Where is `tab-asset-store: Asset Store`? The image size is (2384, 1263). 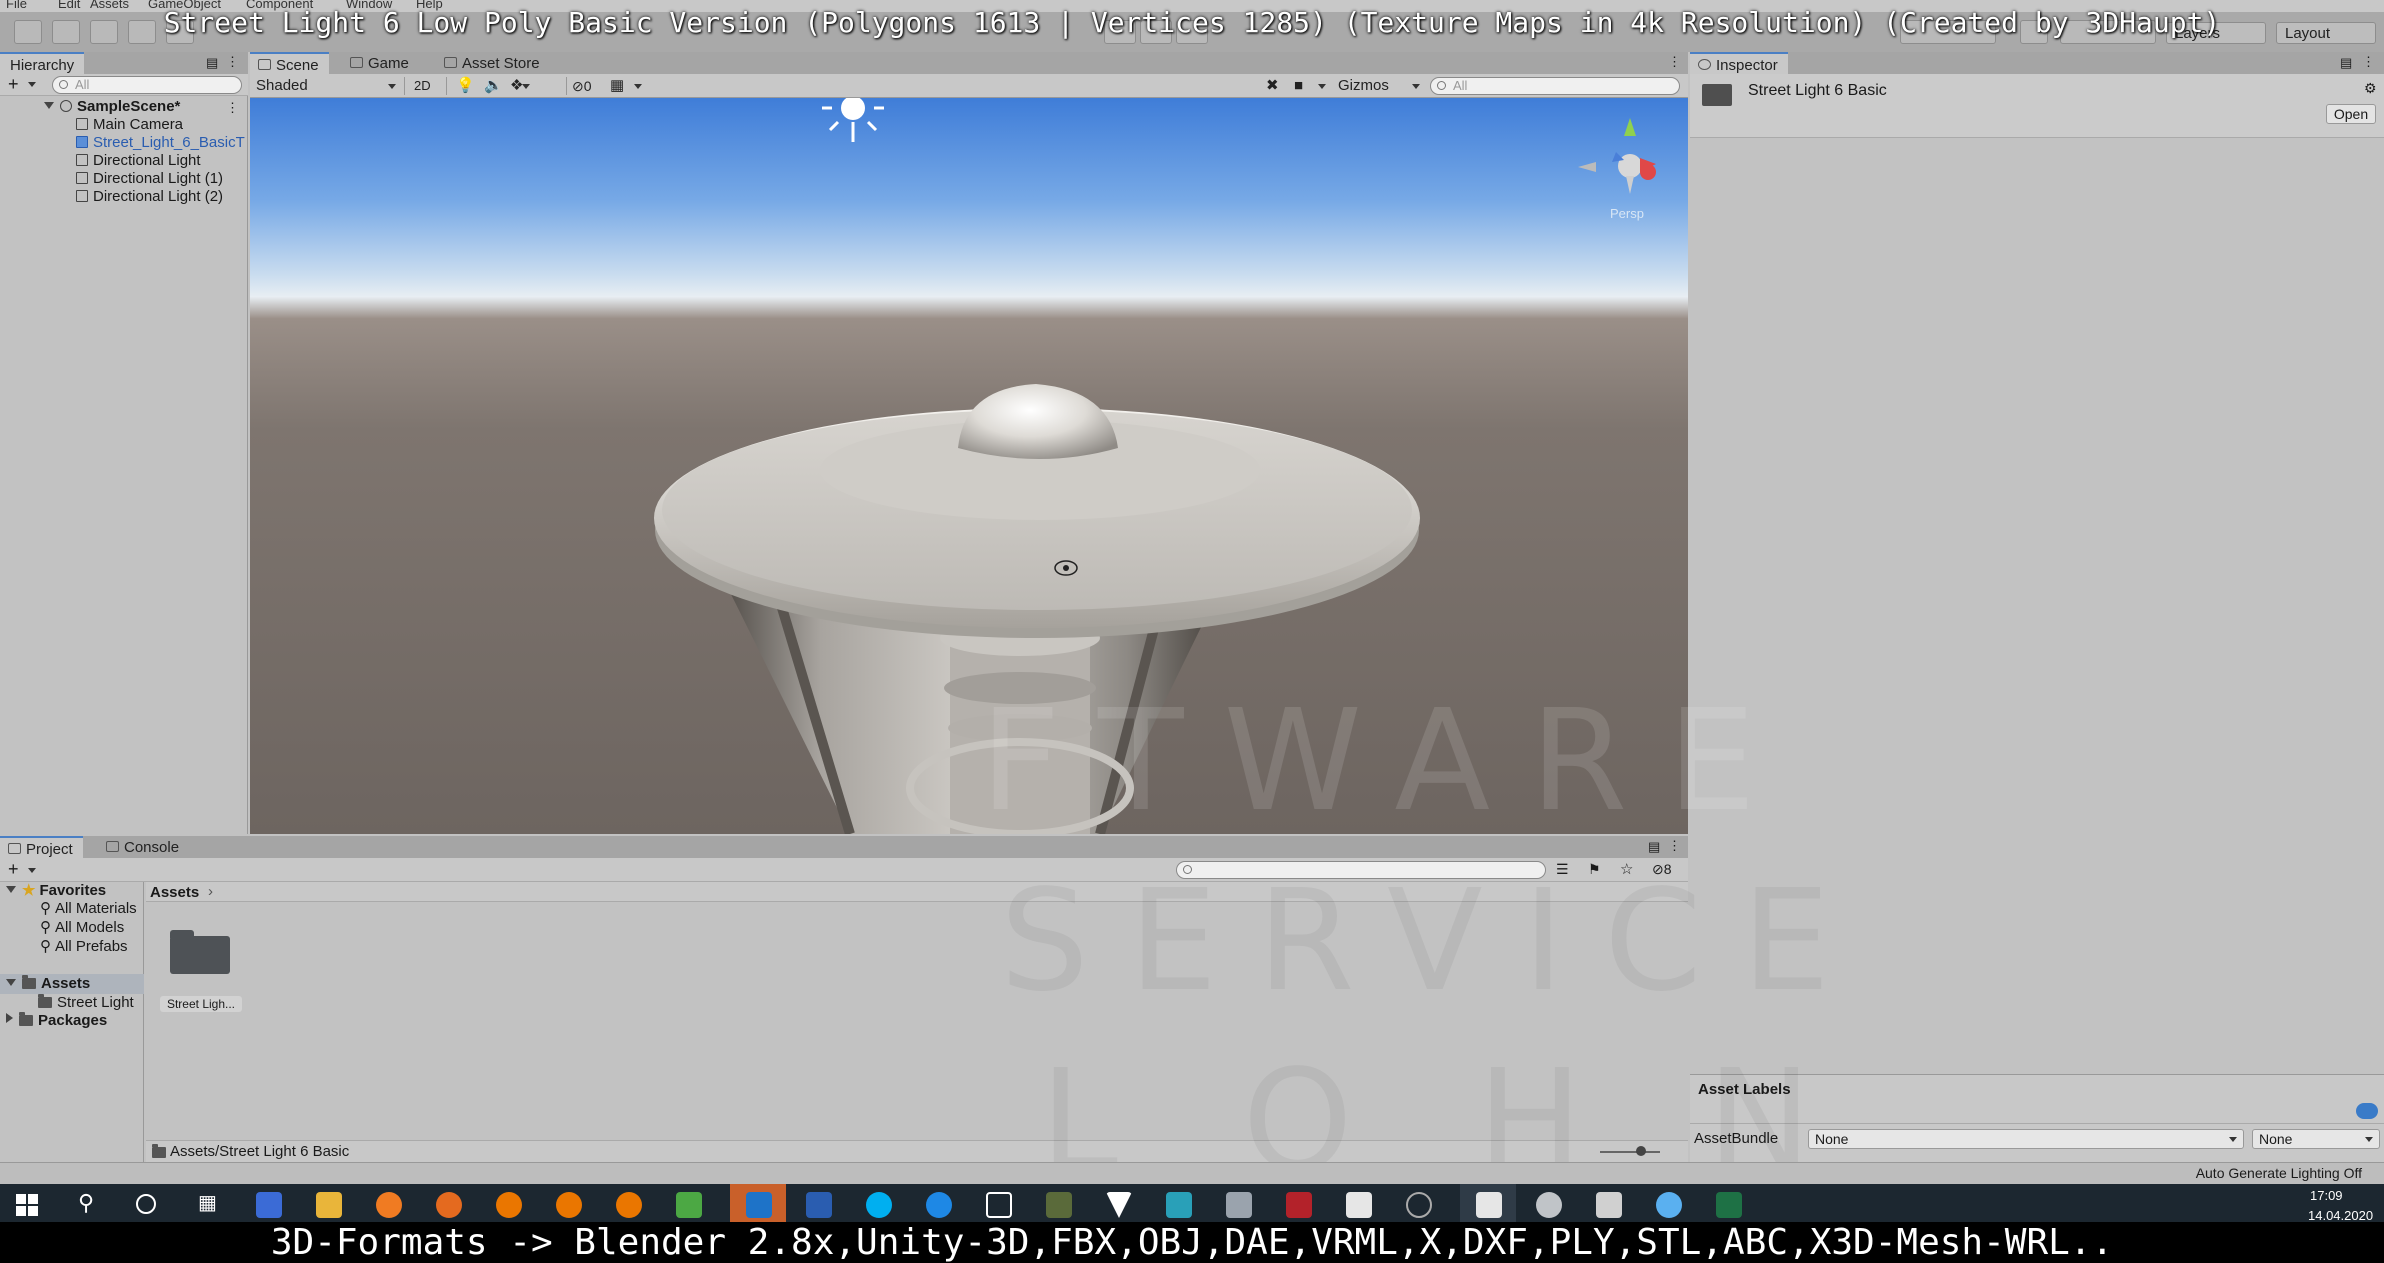
tab-asset-store: Asset Store is located at coordinates (493, 63).